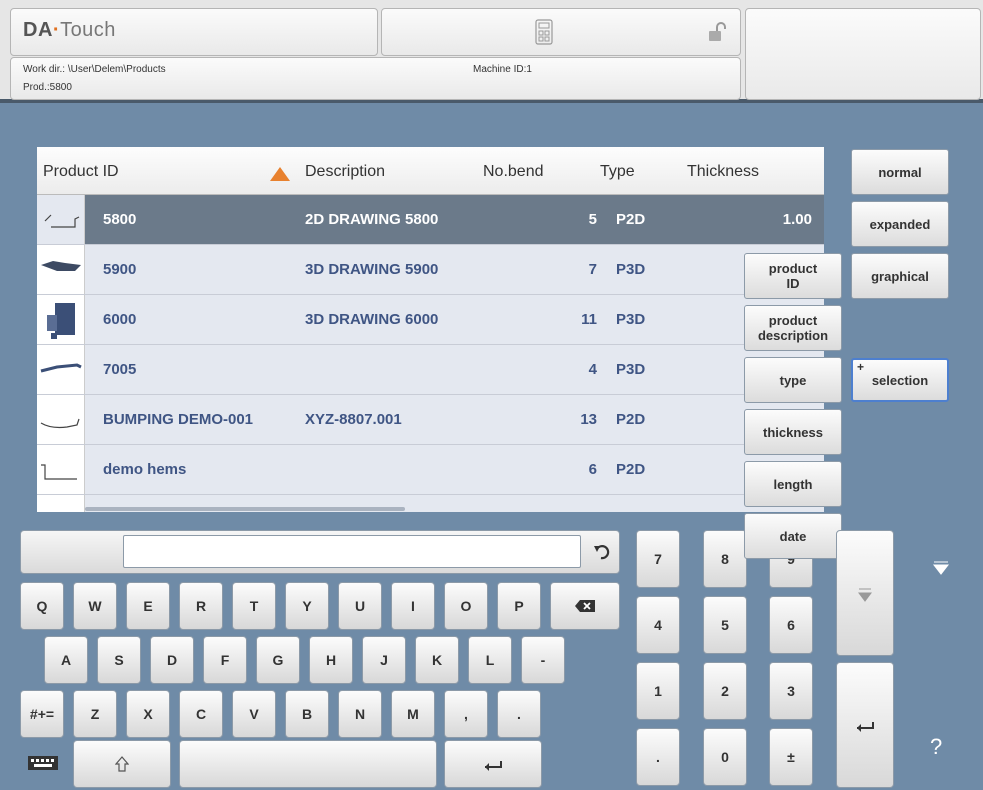  Describe the element at coordinates (413, 606) in the screenshot. I see `key-i: I` at that location.